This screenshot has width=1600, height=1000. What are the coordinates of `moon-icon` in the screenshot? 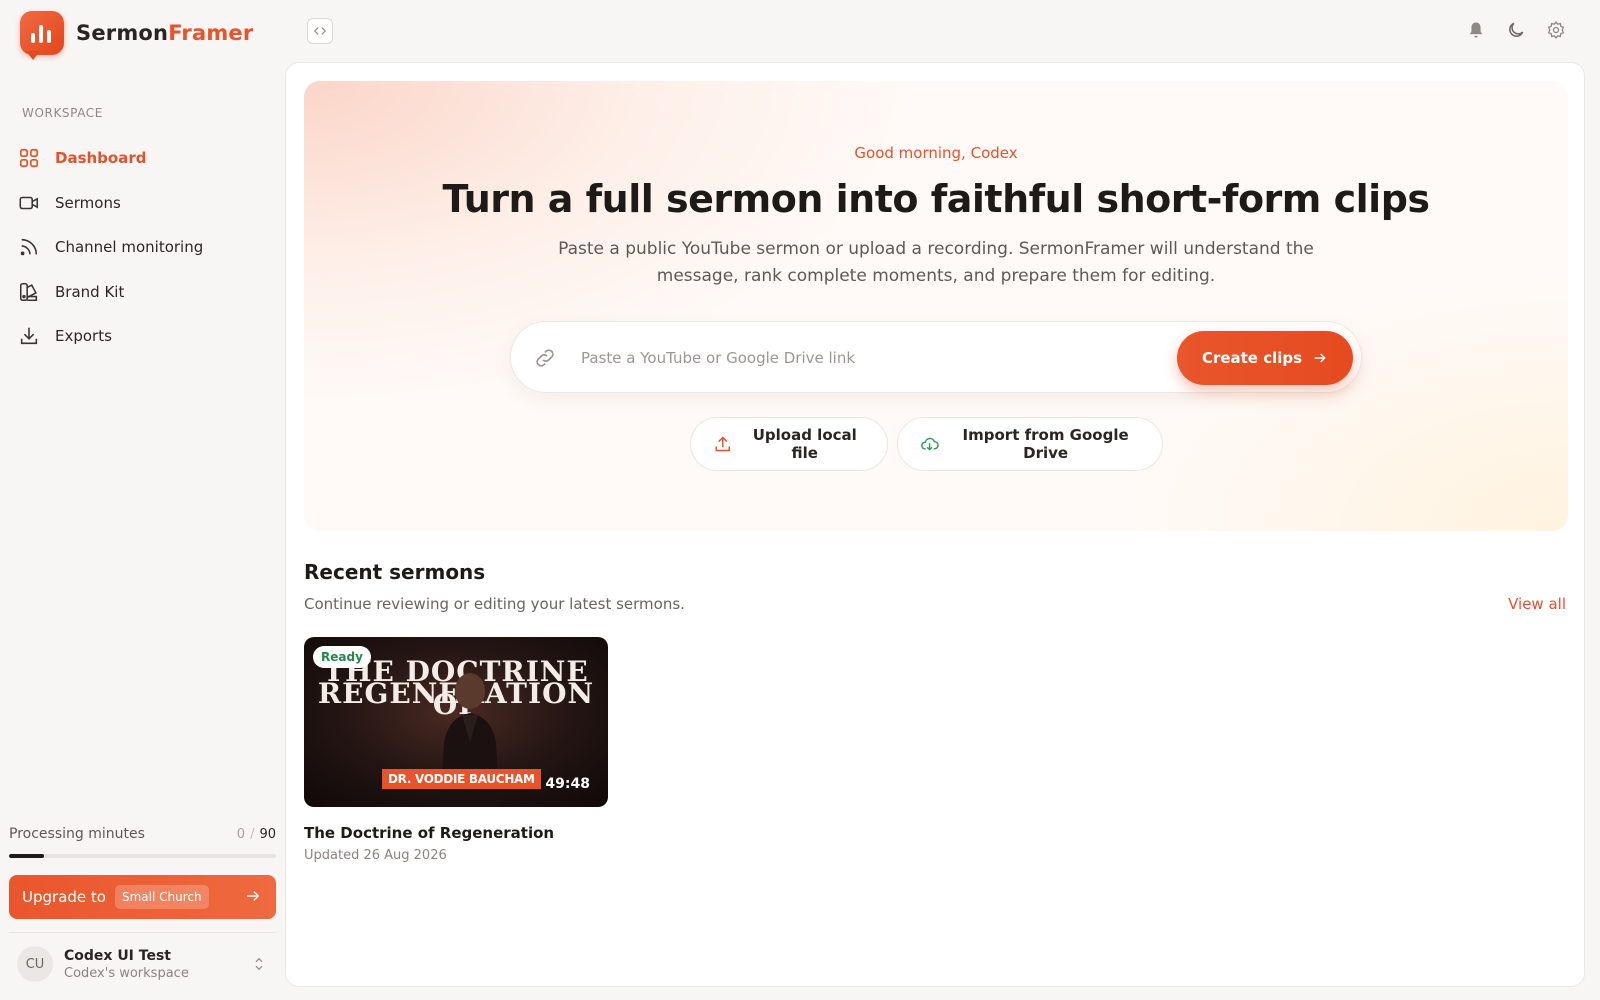 It's located at (1516, 29).